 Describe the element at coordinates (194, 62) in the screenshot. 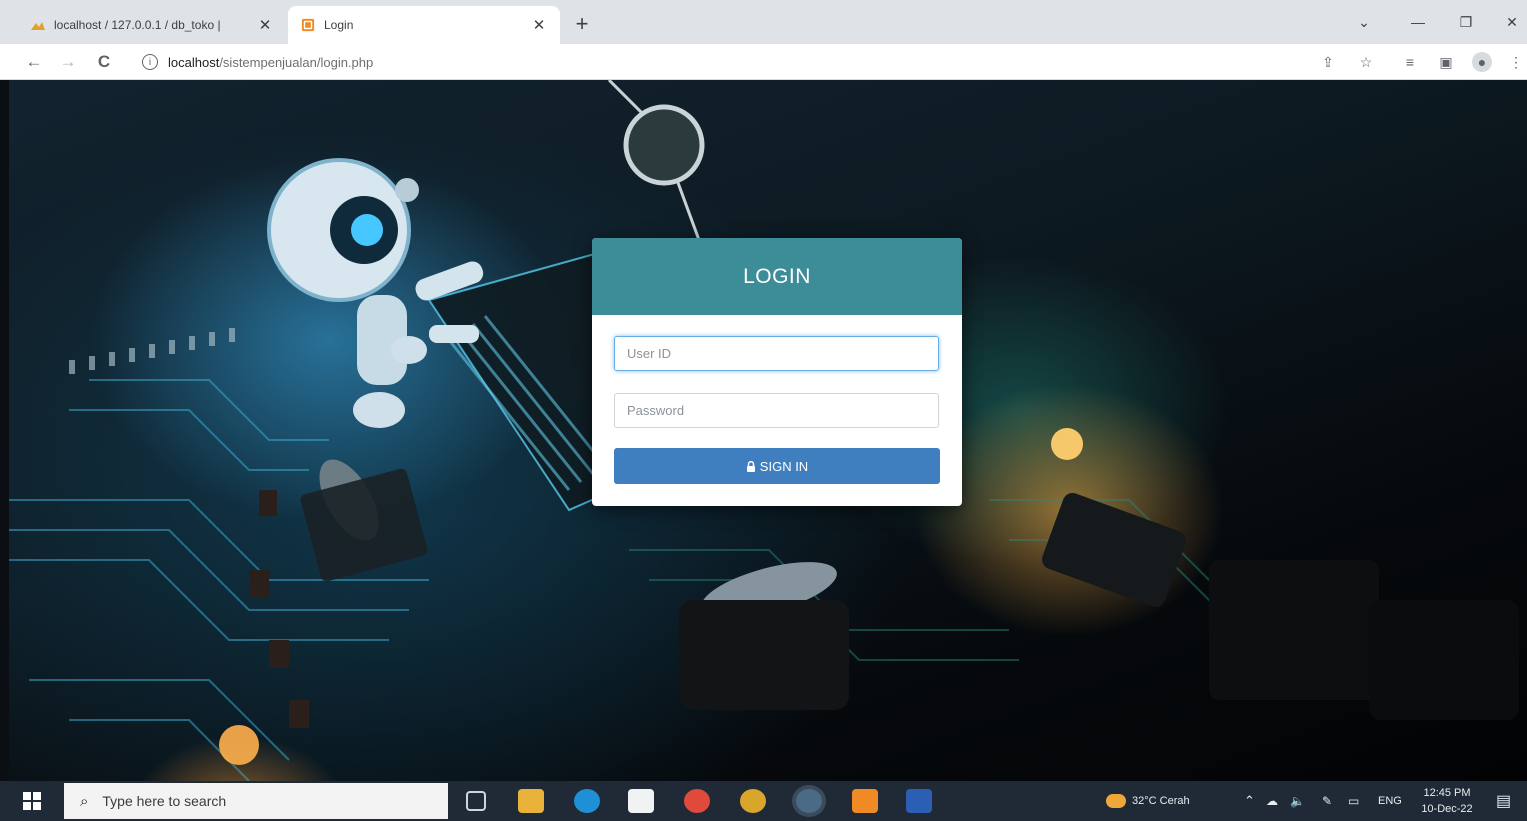

I see `url-host: localhost` at that location.